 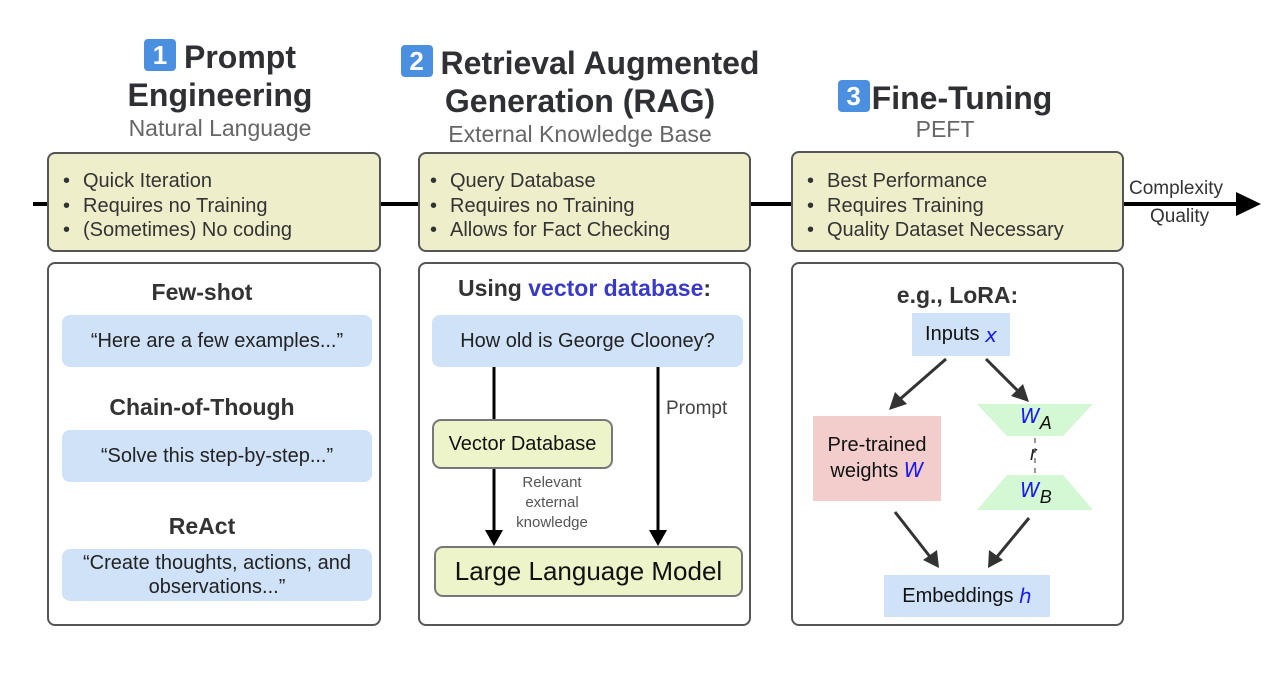 What do you see at coordinates (1036, 492) in the screenshot?
I see `adapter-b-label: WB` at bounding box center [1036, 492].